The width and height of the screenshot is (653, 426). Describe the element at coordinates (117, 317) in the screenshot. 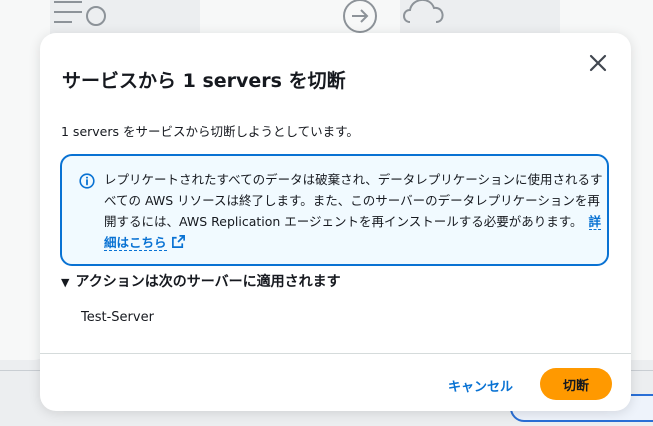

I see `server-list-item: Test-Server` at that location.